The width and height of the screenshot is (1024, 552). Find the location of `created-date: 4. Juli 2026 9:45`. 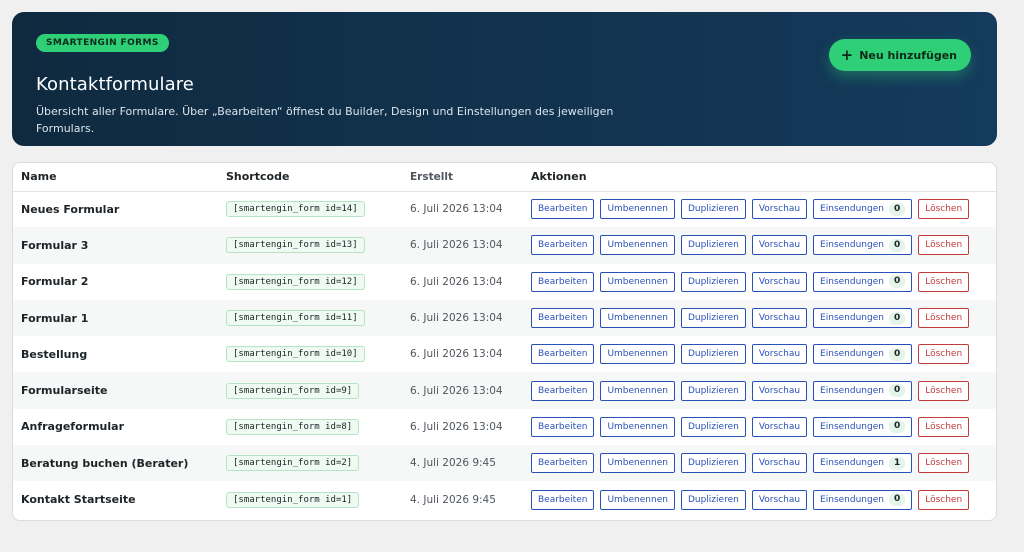

created-date: 4. Juli 2026 9:45 is located at coordinates (462, 463).